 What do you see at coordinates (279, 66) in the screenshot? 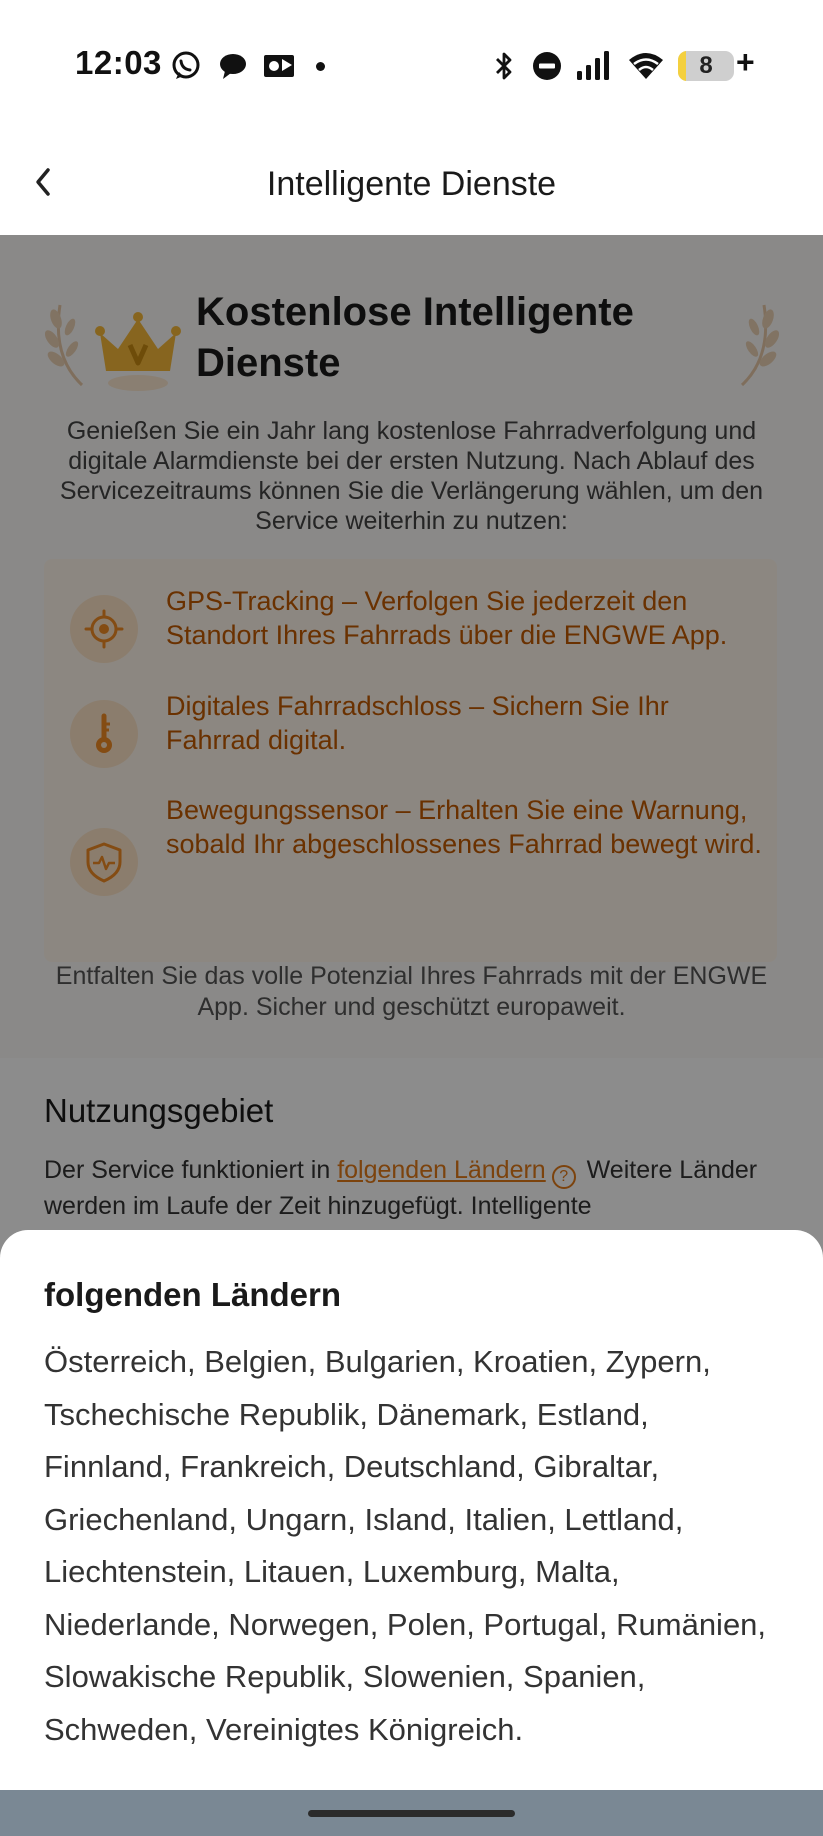
I see `outlook-icon` at bounding box center [279, 66].